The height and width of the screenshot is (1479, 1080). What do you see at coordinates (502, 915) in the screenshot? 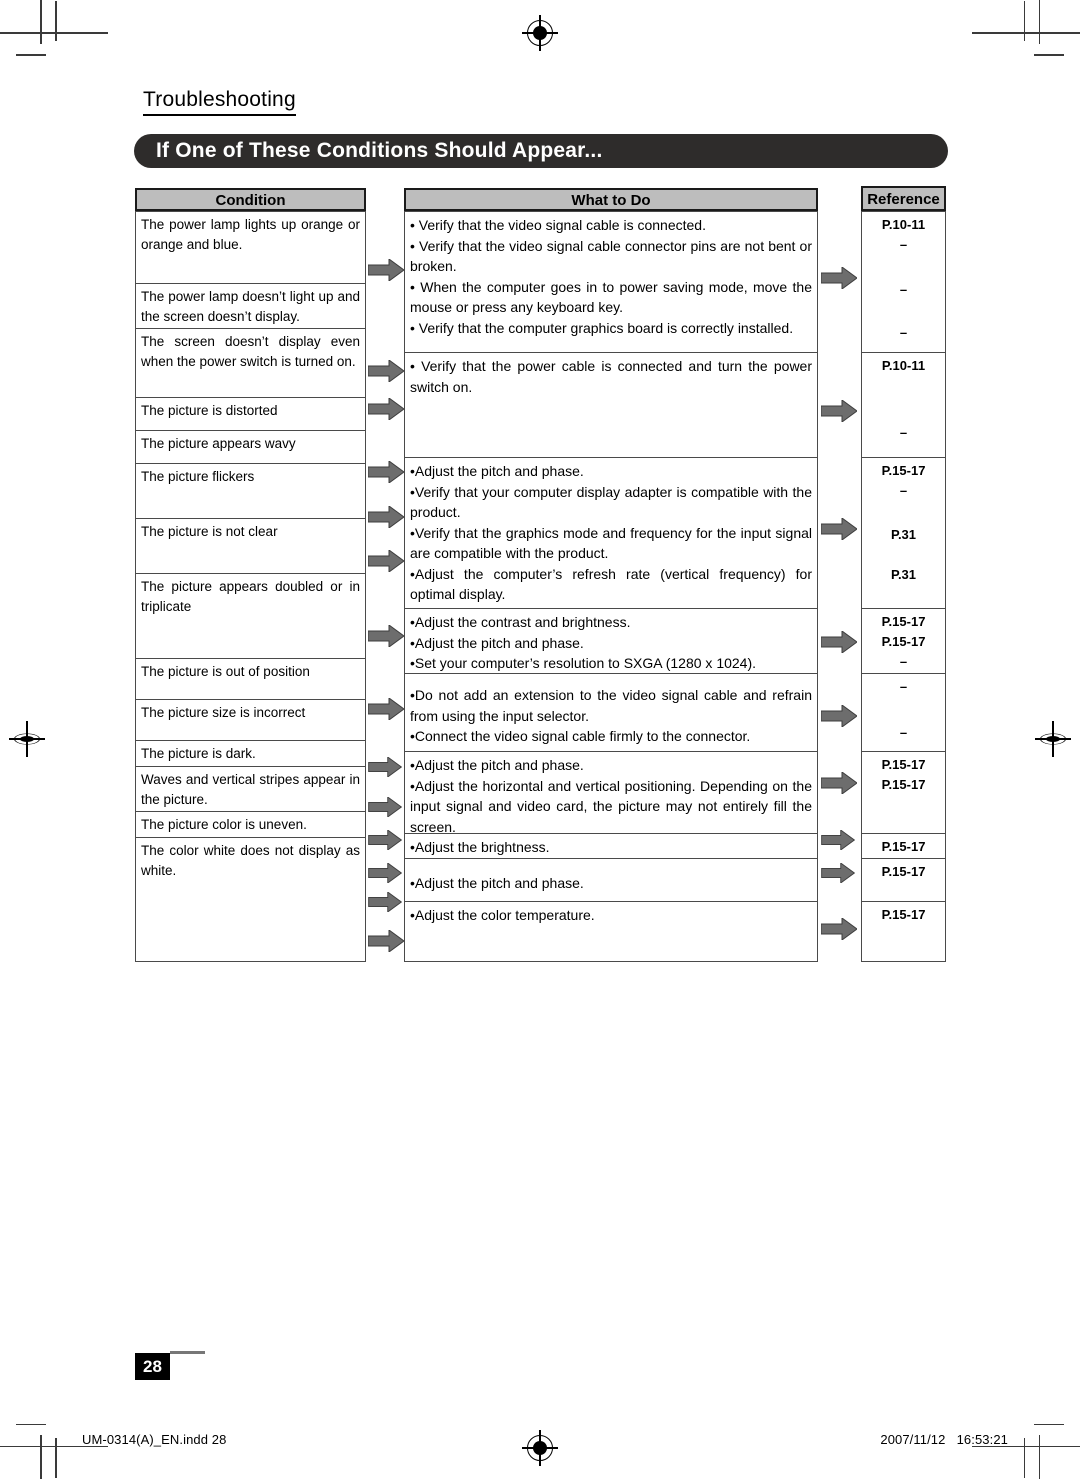
I see `bullet-line: •Adjust the color temperature.` at bounding box center [502, 915].